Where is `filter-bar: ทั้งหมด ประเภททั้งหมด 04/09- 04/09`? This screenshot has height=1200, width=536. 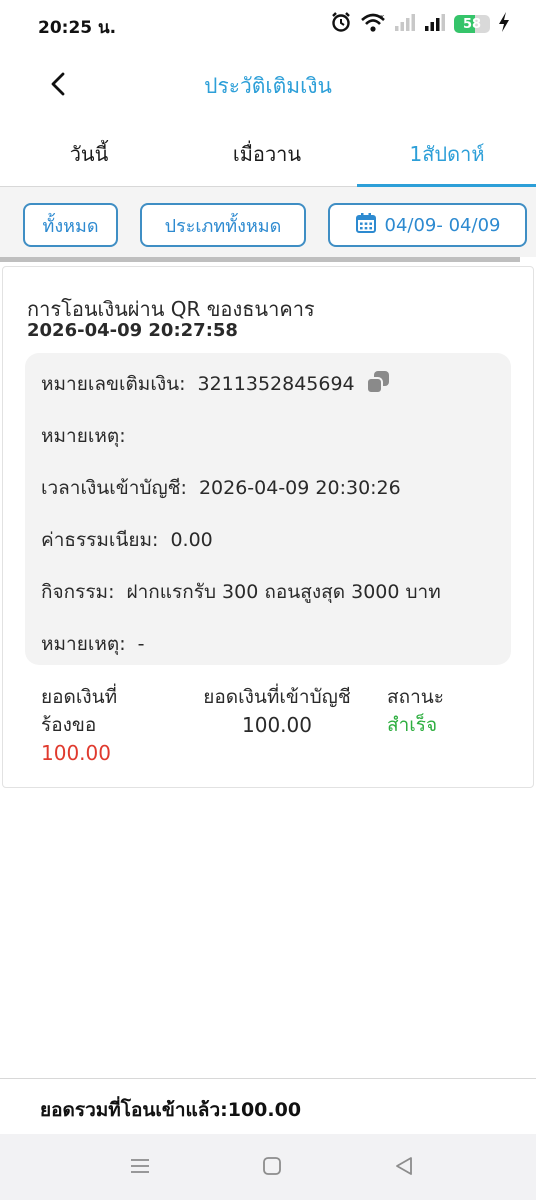 filter-bar: ทั้งหมด ประเภททั้งหมด 04/09- 04/09 is located at coordinates (268, 222).